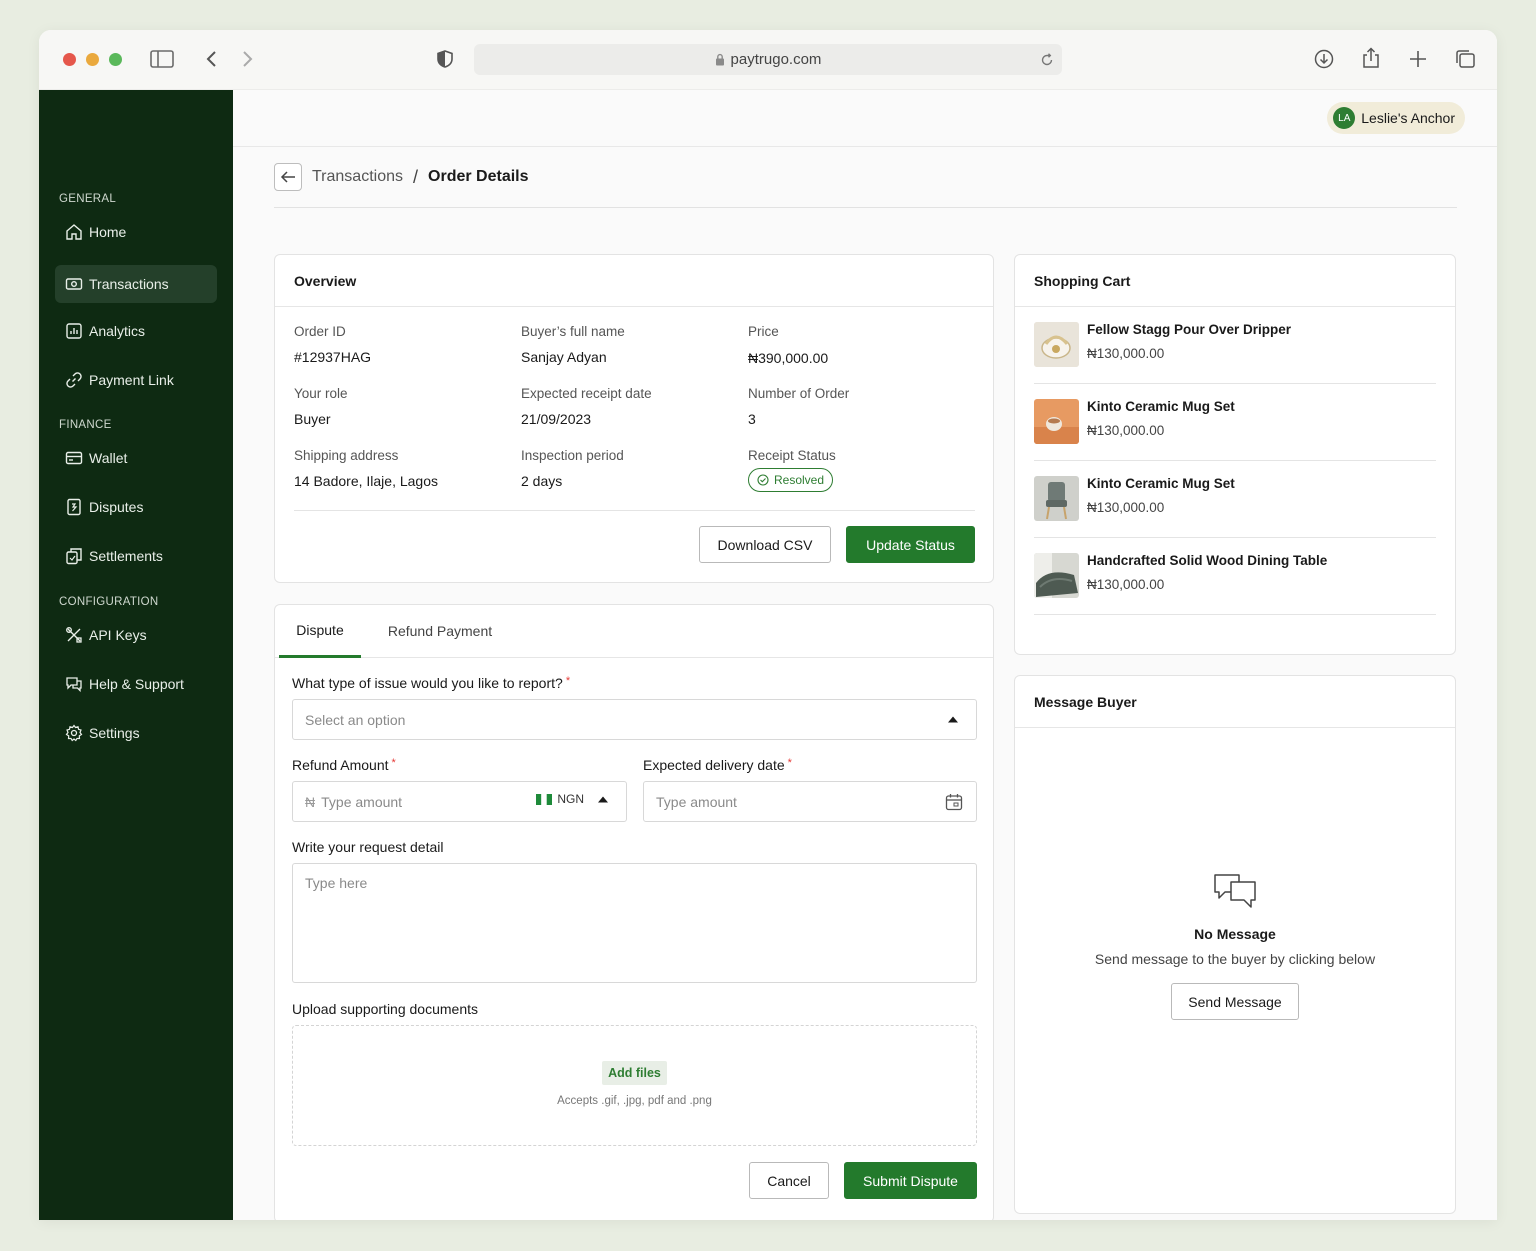  What do you see at coordinates (248, 59) in the screenshot?
I see `forward-nav-icon` at bounding box center [248, 59].